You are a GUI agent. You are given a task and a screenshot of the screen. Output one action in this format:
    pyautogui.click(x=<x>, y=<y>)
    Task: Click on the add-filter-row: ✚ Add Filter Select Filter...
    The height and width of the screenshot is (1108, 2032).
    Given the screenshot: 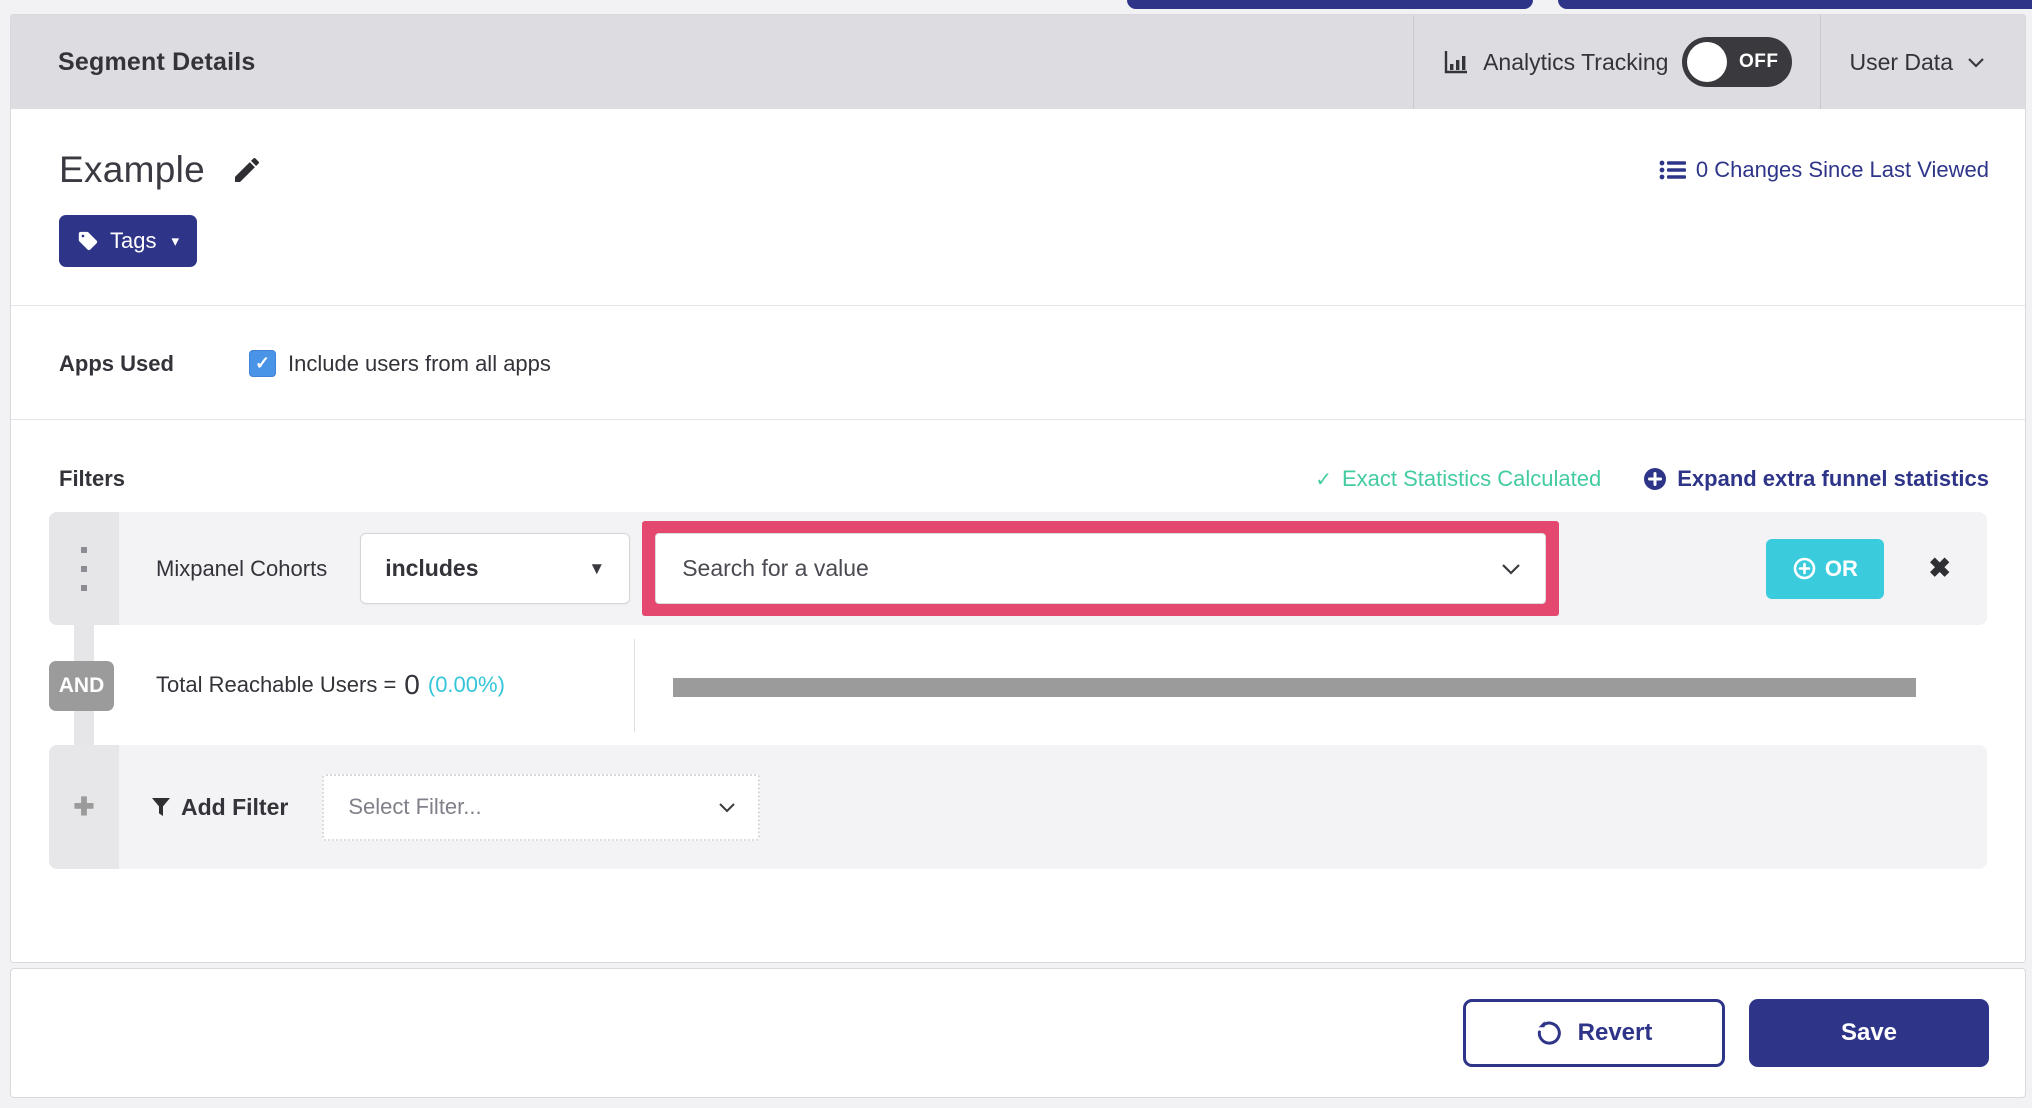 What is the action you would take?
    pyautogui.click(x=1018, y=807)
    